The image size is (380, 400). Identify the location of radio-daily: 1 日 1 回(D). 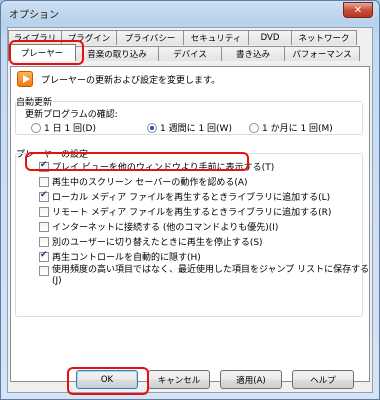
(63, 127).